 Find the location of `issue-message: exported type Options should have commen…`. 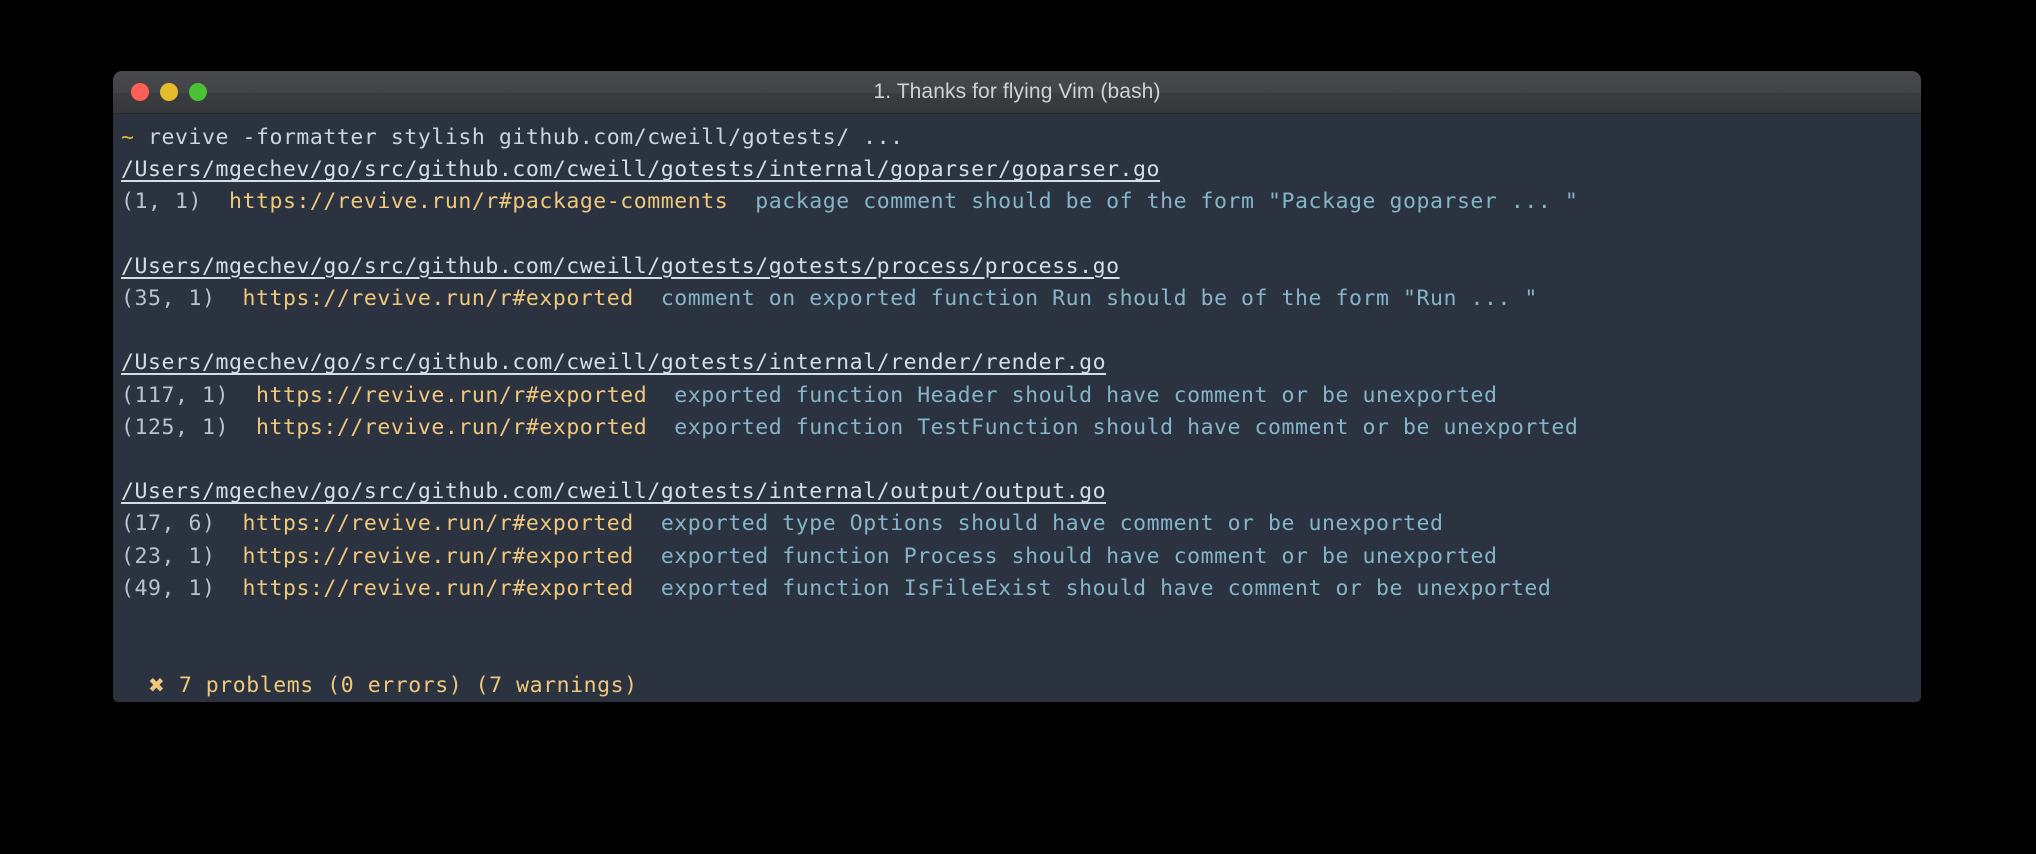

issue-message: exported type Options should have commen… is located at coordinates (1052, 524).